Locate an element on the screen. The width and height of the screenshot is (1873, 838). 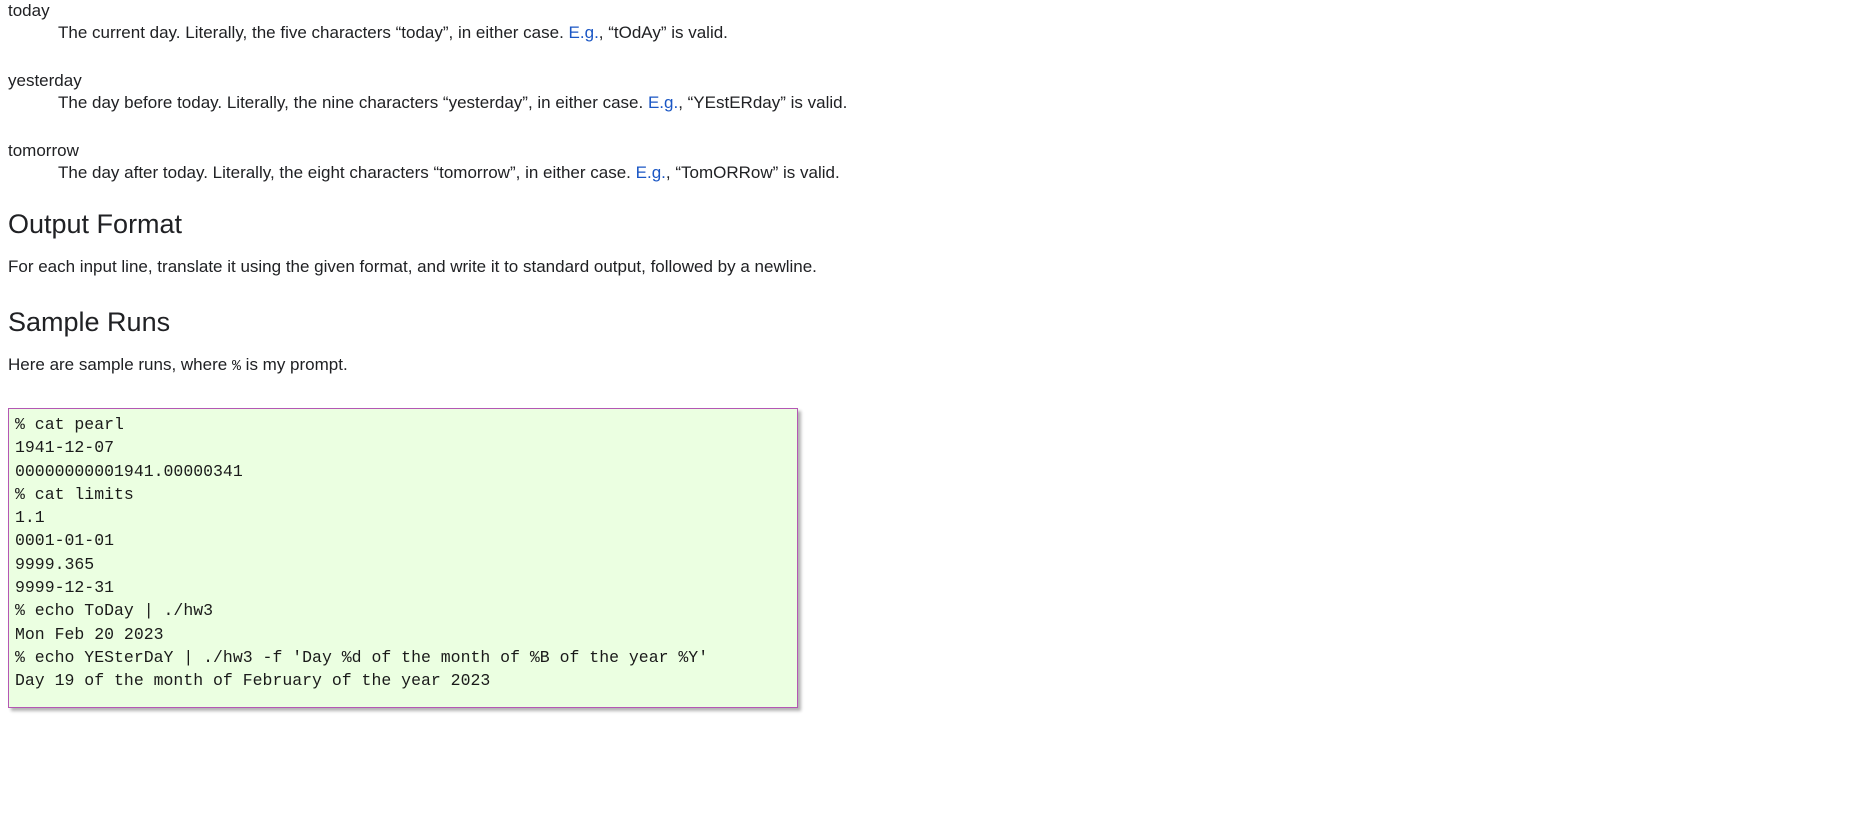
definition-term-tomorrow: tomorrow is located at coordinates (43, 150).